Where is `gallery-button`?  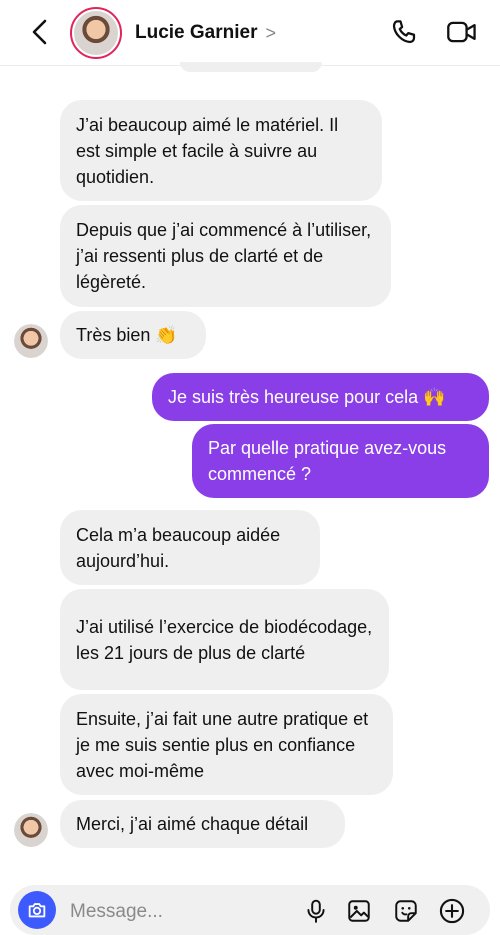 gallery-button is located at coordinates (359, 911).